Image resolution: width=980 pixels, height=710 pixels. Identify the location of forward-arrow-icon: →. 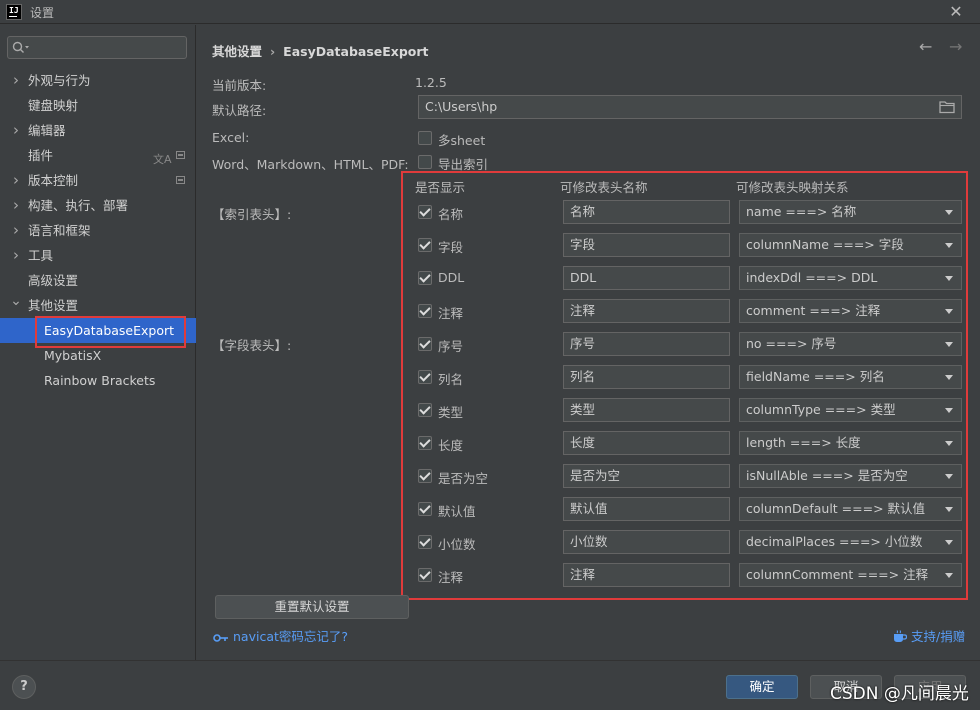
(955, 46).